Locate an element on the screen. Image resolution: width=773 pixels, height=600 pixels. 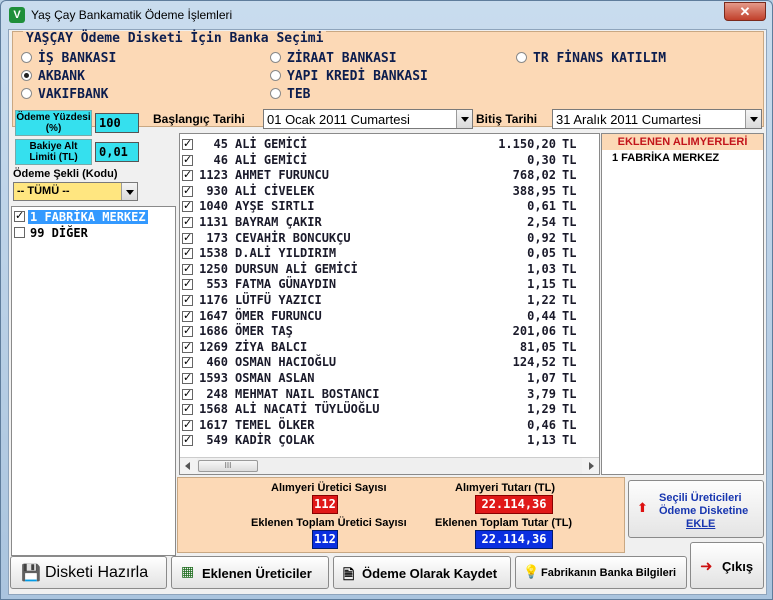
added-producers-button: ▦ Eklenen Üreticiler is located at coordinates (250, 572).